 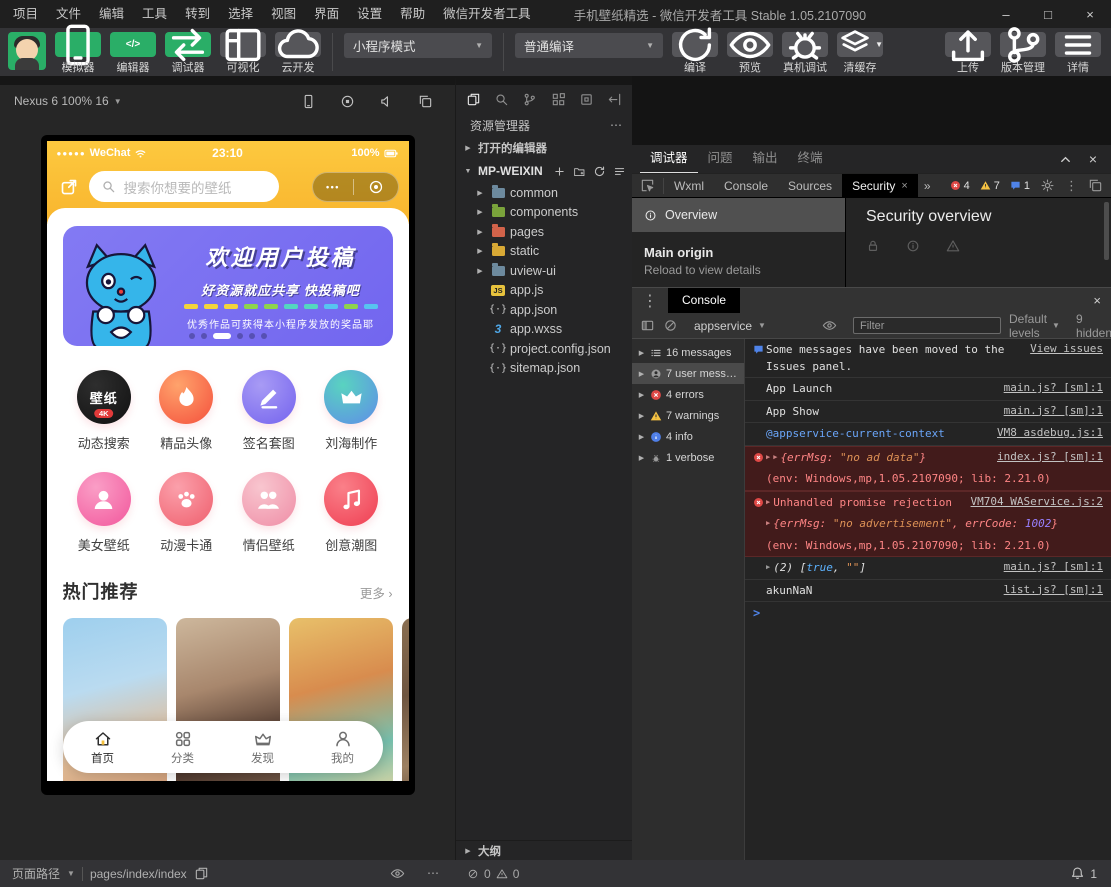 I want to click on tree-item: ▶ uview-ui, so click(x=544, y=271).